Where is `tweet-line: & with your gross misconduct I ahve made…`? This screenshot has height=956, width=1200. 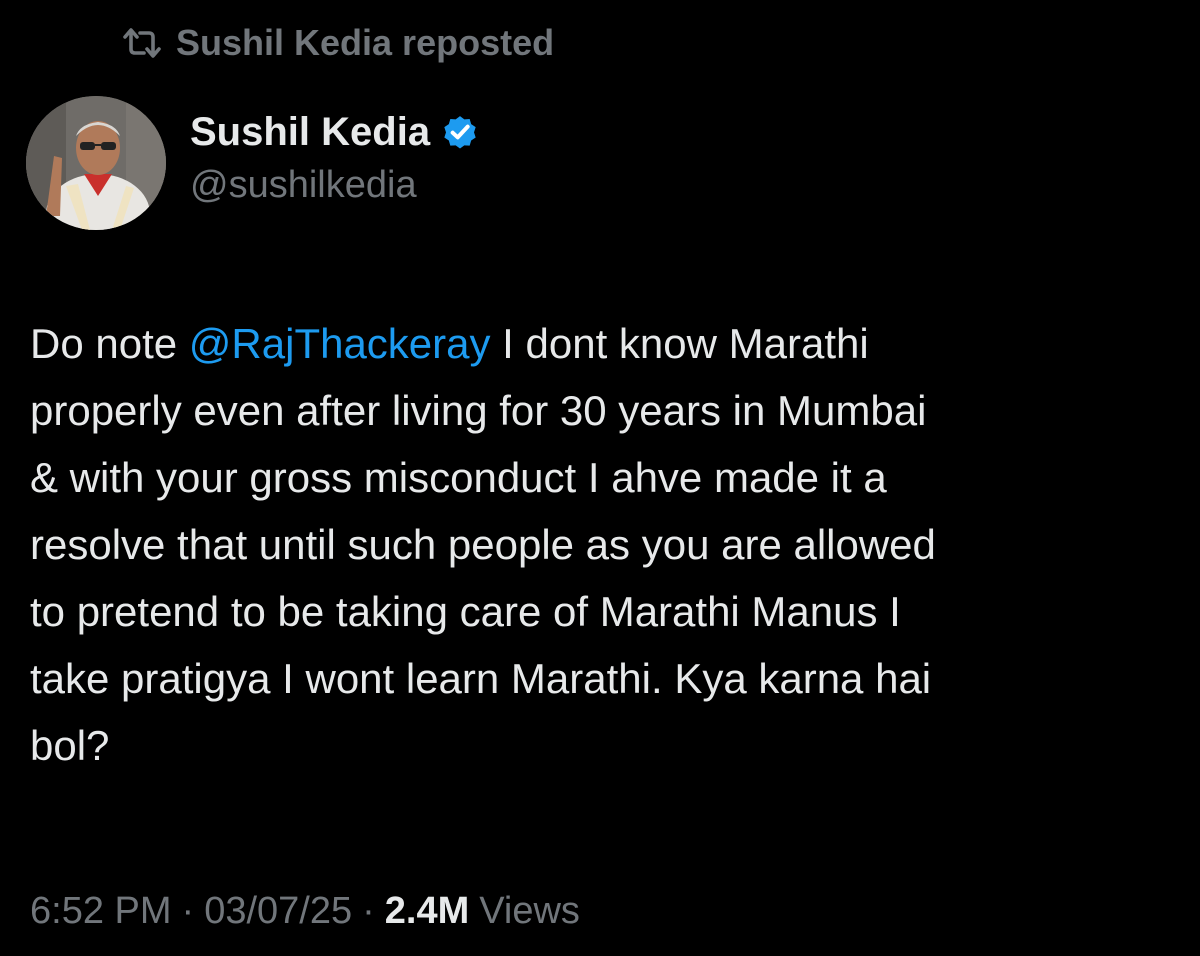
tweet-line: & with your gross misconduct I ahve made… is located at coordinates (458, 477).